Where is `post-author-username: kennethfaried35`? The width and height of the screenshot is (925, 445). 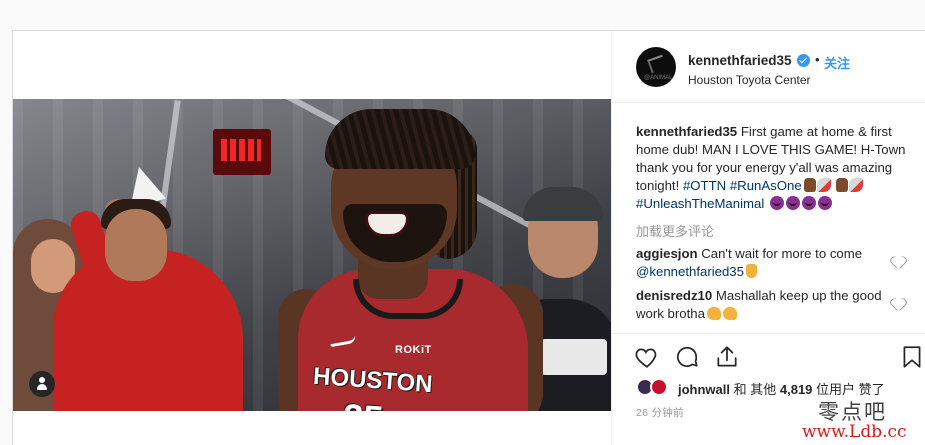 post-author-username: kennethfaried35 is located at coordinates (740, 60).